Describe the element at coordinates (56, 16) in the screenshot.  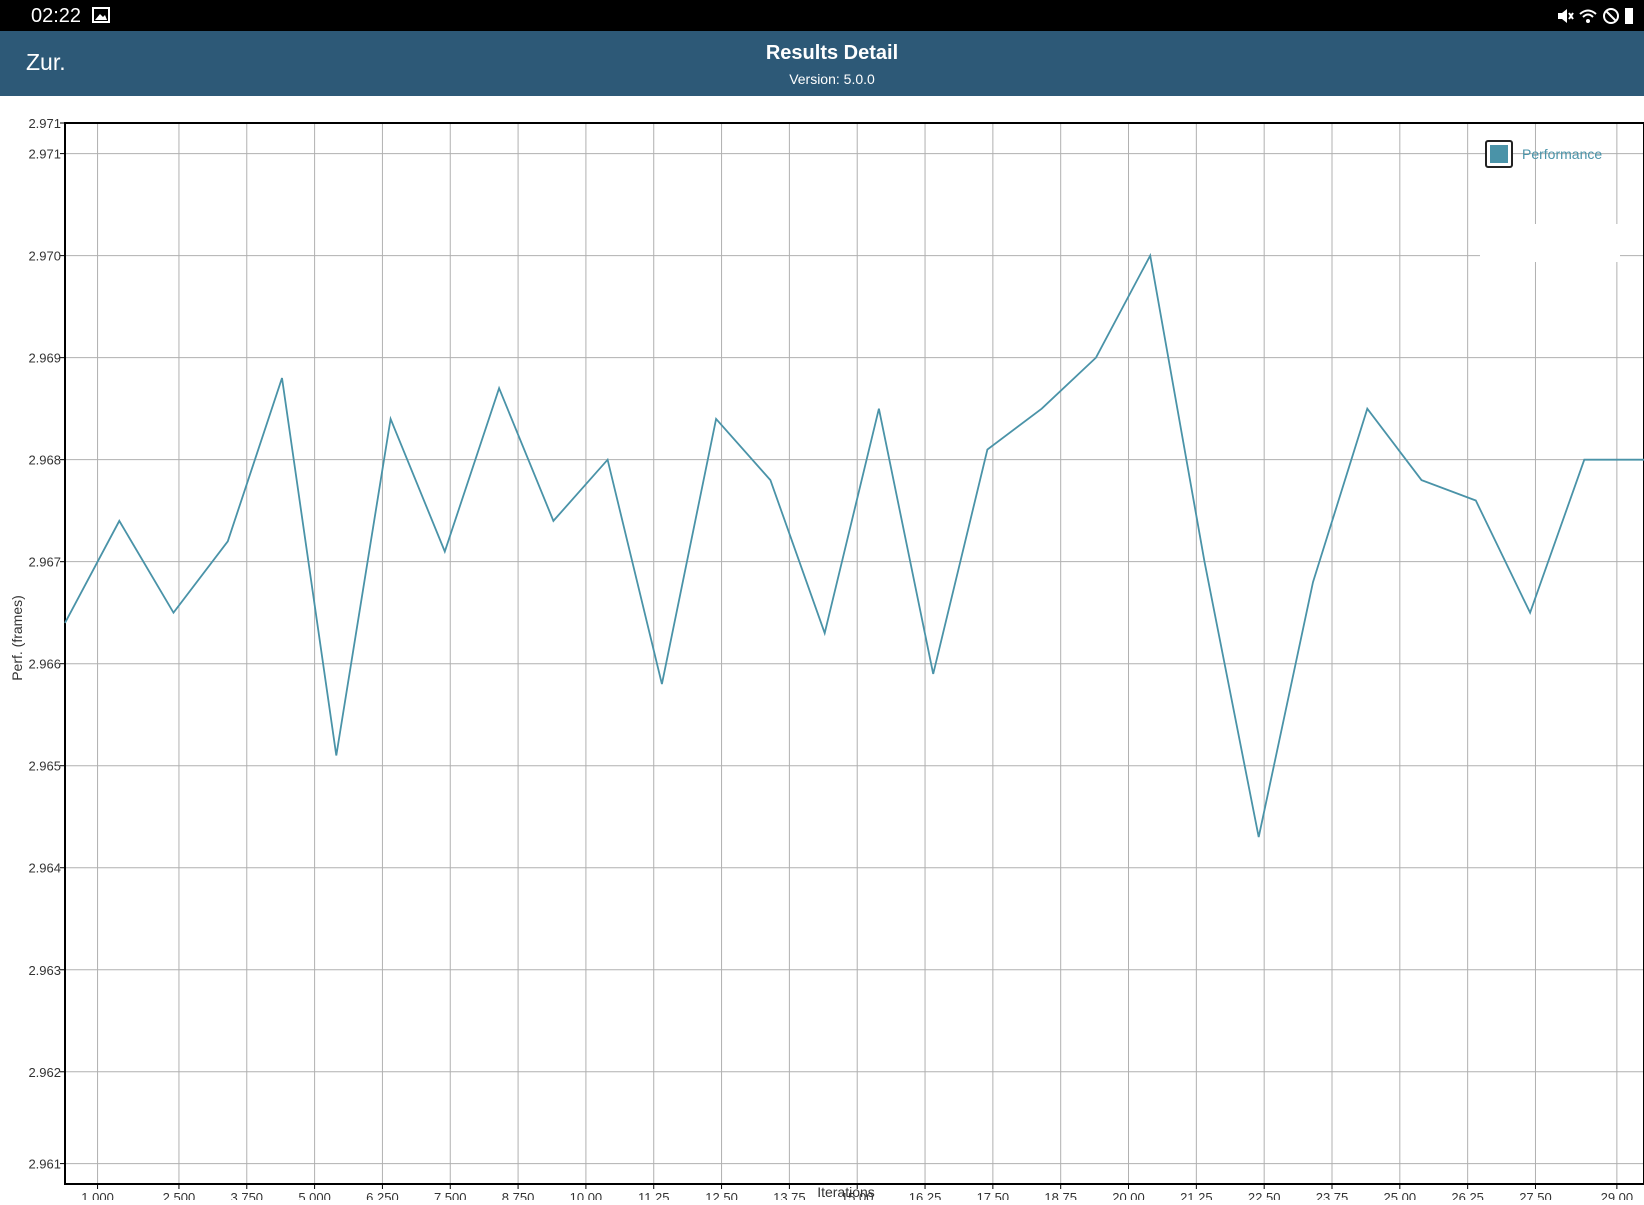
I see `status-time: 02:22` at that location.